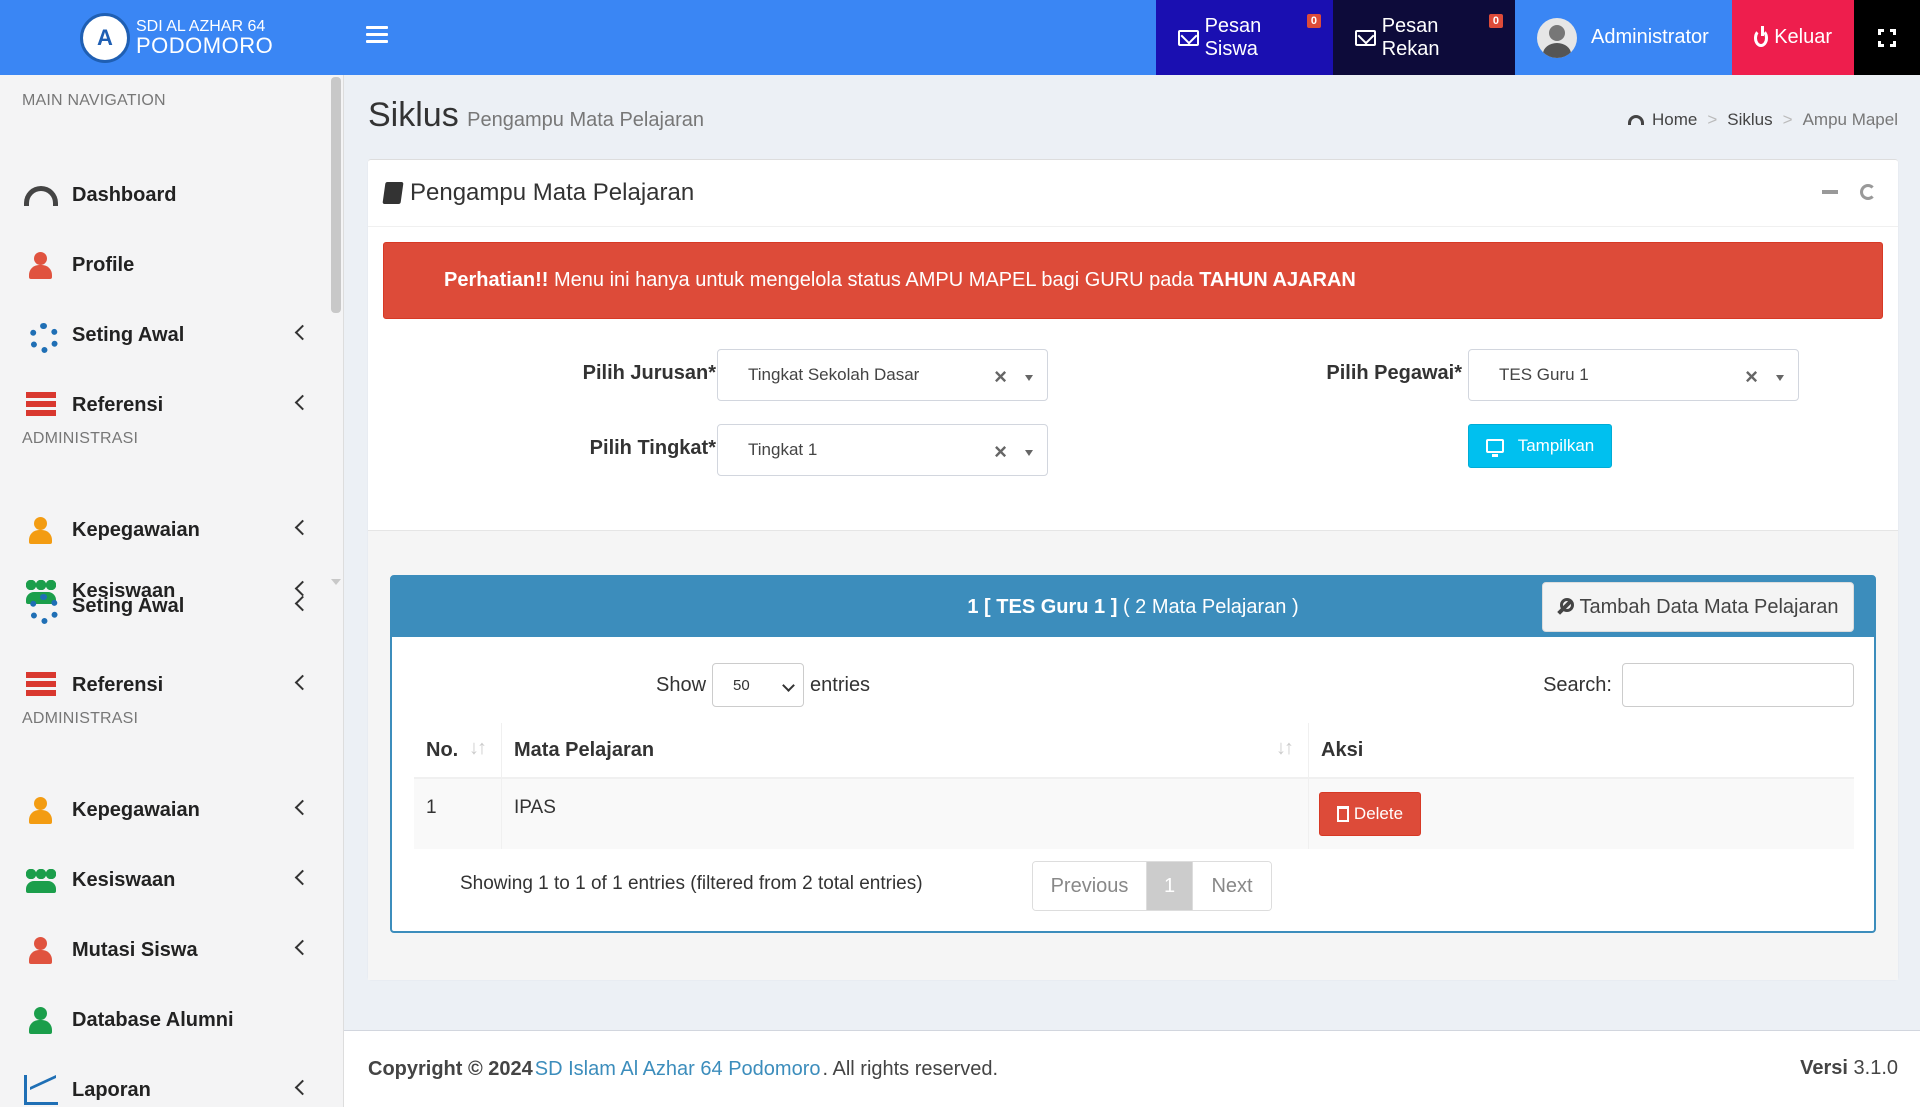 This screenshot has width=1920, height=1107. What do you see at coordinates (164, 810) in the screenshot?
I see `sidebar-item-kepegawaian-2: Kepegawaian` at bounding box center [164, 810].